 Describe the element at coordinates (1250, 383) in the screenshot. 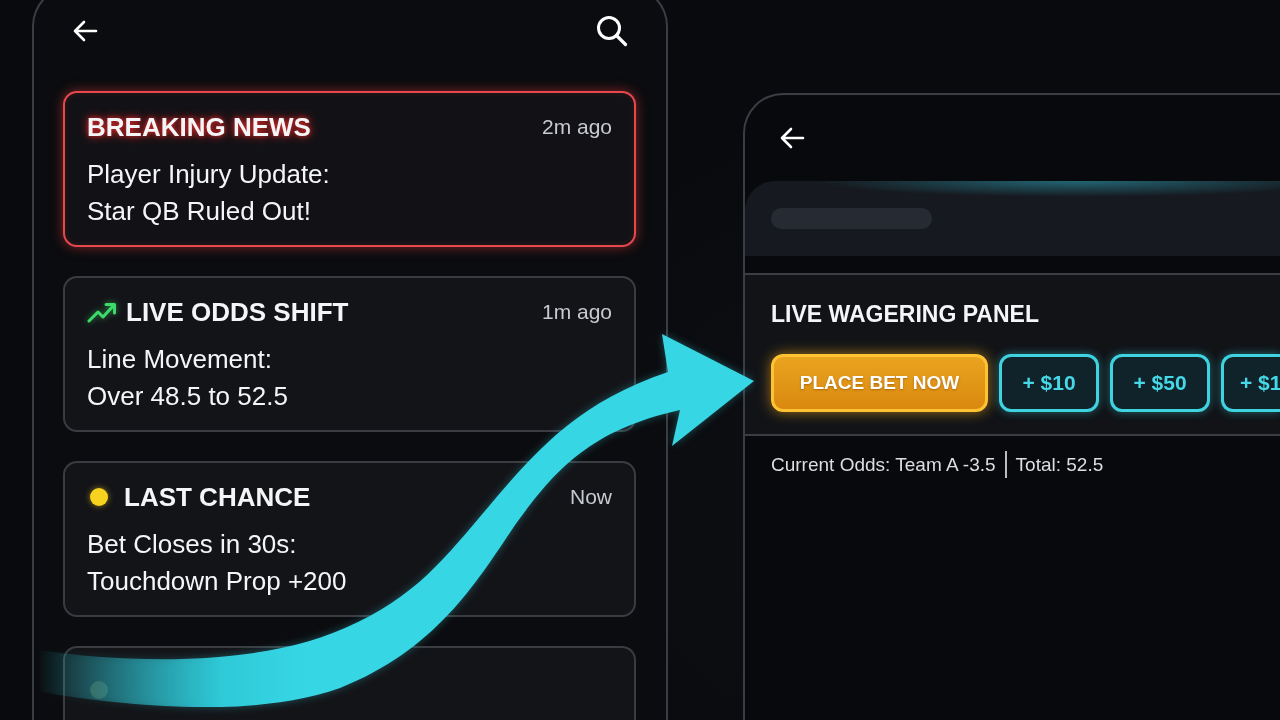

I see `amount-button: + $1` at that location.